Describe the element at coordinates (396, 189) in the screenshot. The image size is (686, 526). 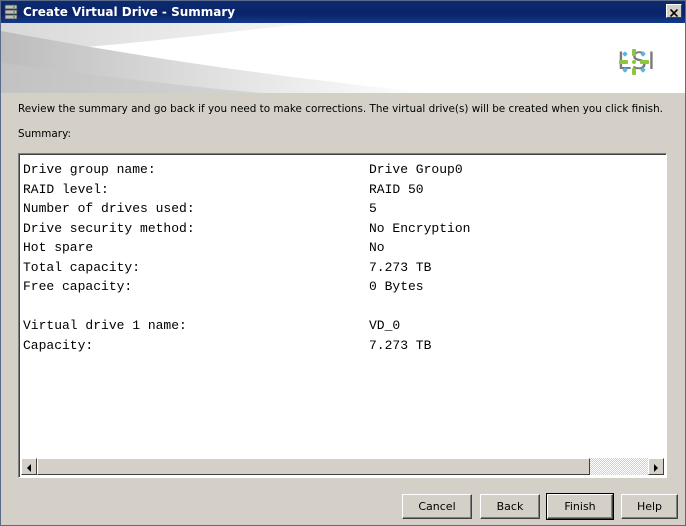
I see `summary-value: RAID 50` at that location.